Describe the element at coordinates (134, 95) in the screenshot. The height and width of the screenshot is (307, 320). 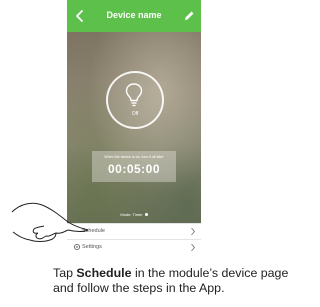
I see `lightbulb-icon` at that location.